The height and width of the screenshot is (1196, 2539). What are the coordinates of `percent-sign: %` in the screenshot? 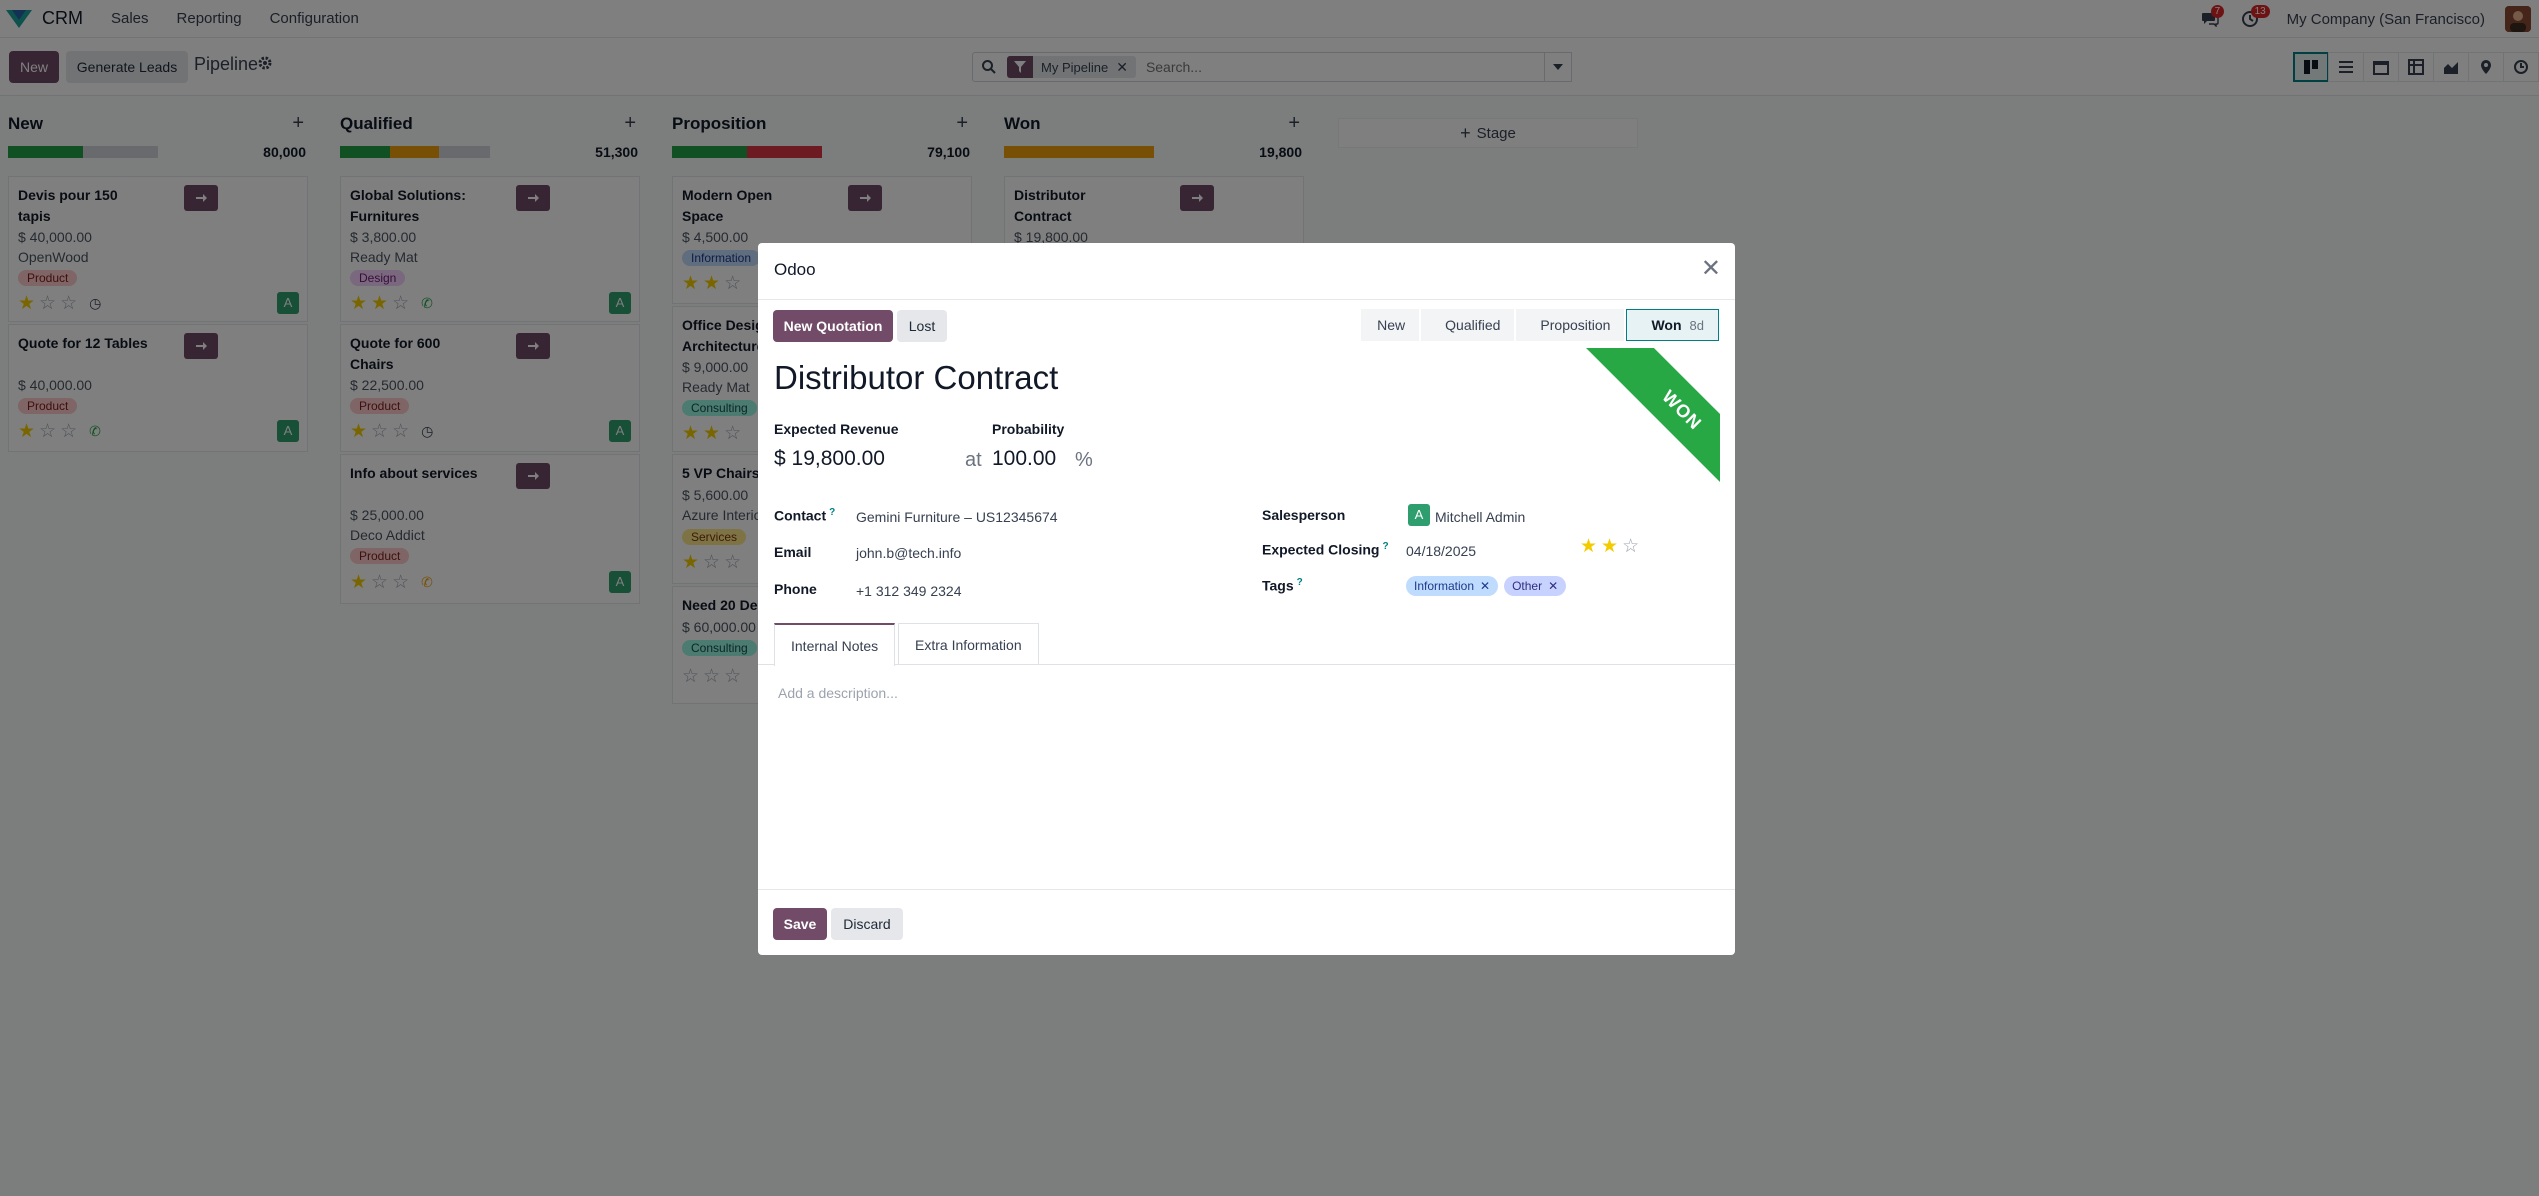 It's located at (1084, 460).